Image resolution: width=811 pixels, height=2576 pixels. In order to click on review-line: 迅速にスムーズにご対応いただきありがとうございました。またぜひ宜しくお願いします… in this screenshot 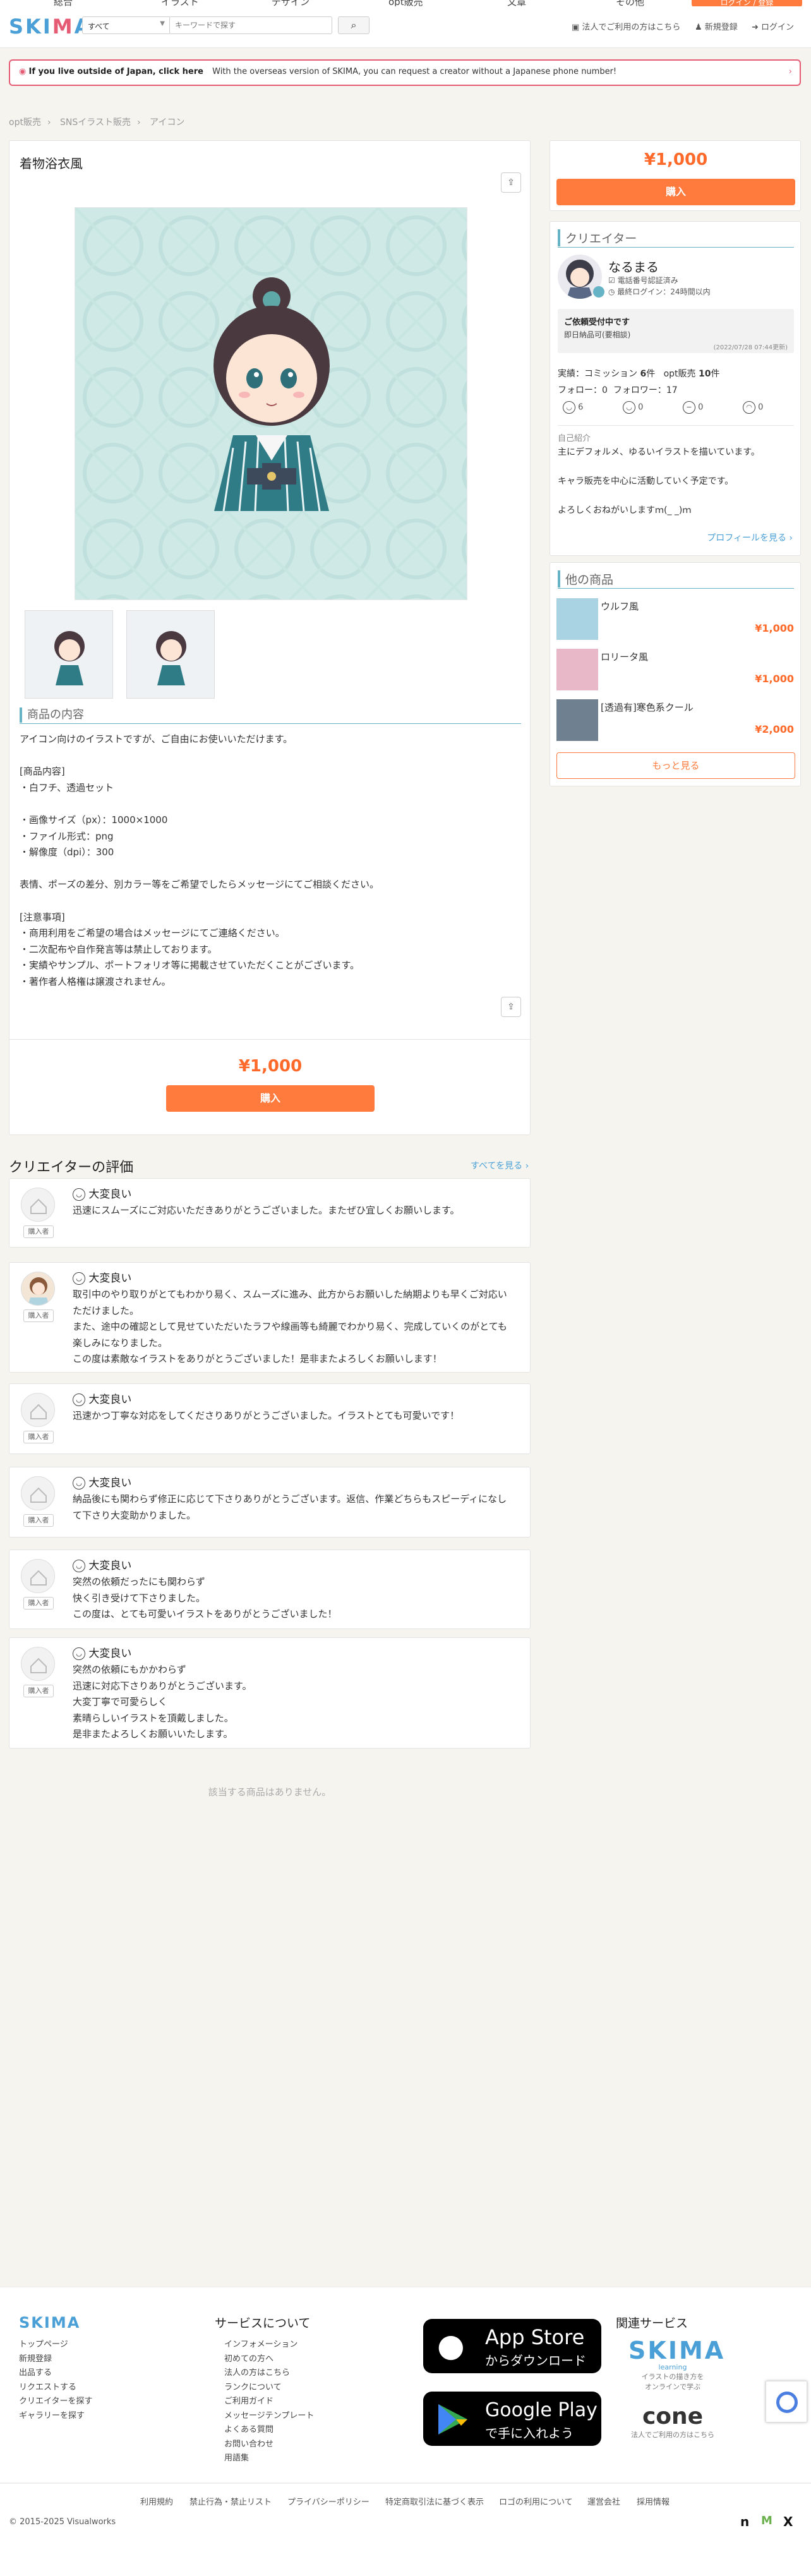, I will do `click(266, 1210)`.